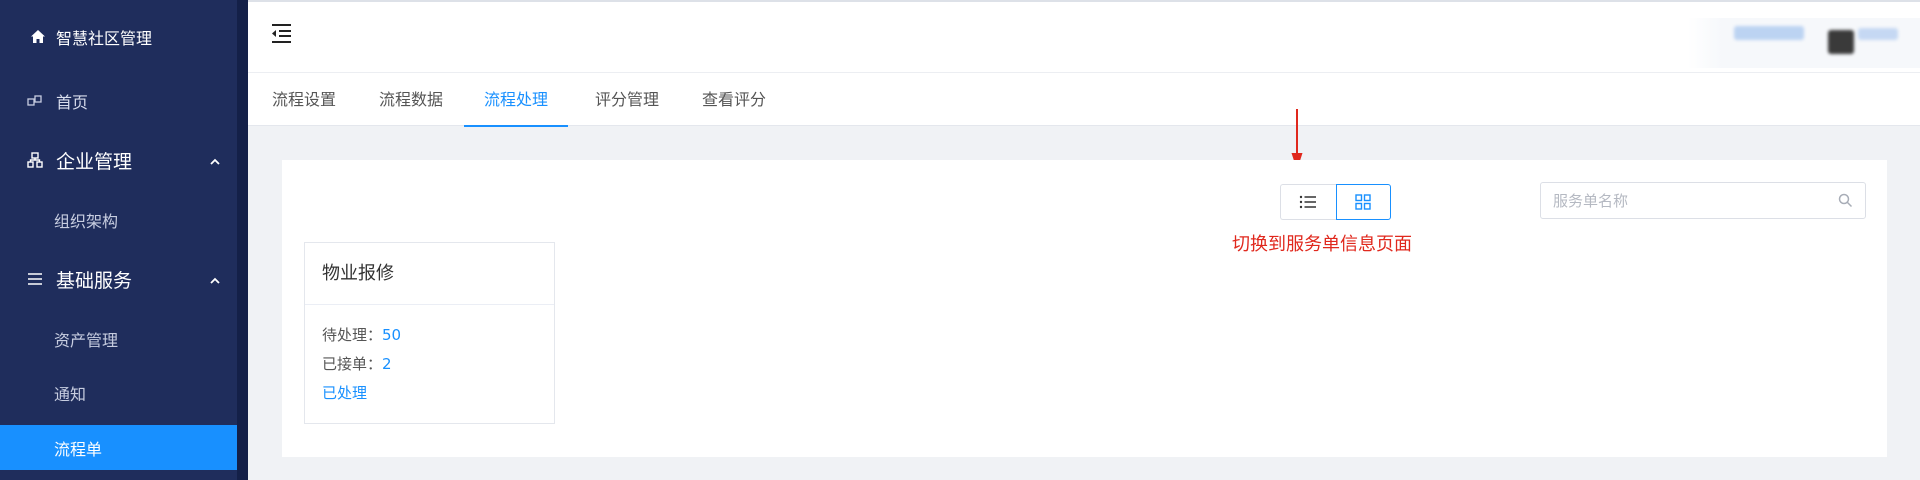  I want to click on accepted-row: 已接单：2, so click(429, 364).